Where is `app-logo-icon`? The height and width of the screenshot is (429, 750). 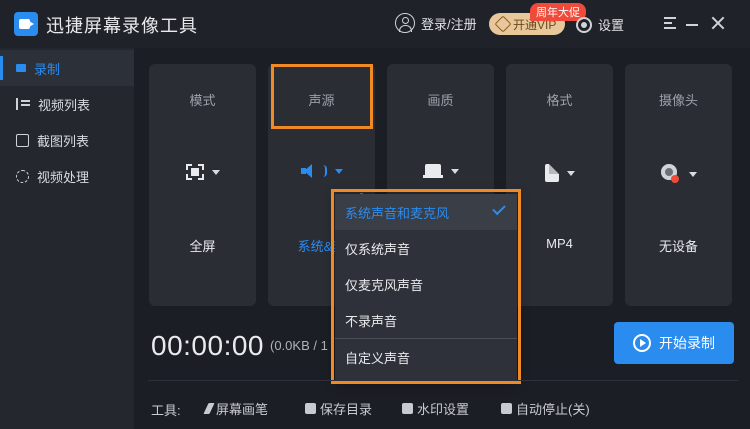
app-logo-icon is located at coordinates (26, 24).